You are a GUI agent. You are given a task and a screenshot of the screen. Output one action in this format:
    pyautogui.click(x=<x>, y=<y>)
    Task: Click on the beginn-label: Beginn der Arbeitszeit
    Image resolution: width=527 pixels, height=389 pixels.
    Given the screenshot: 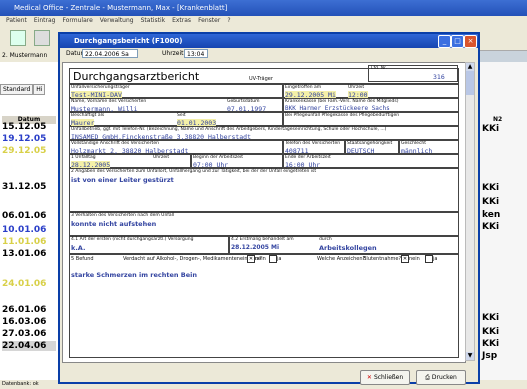 What is the action you would take?
    pyautogui.click(x=218, y=157)
    